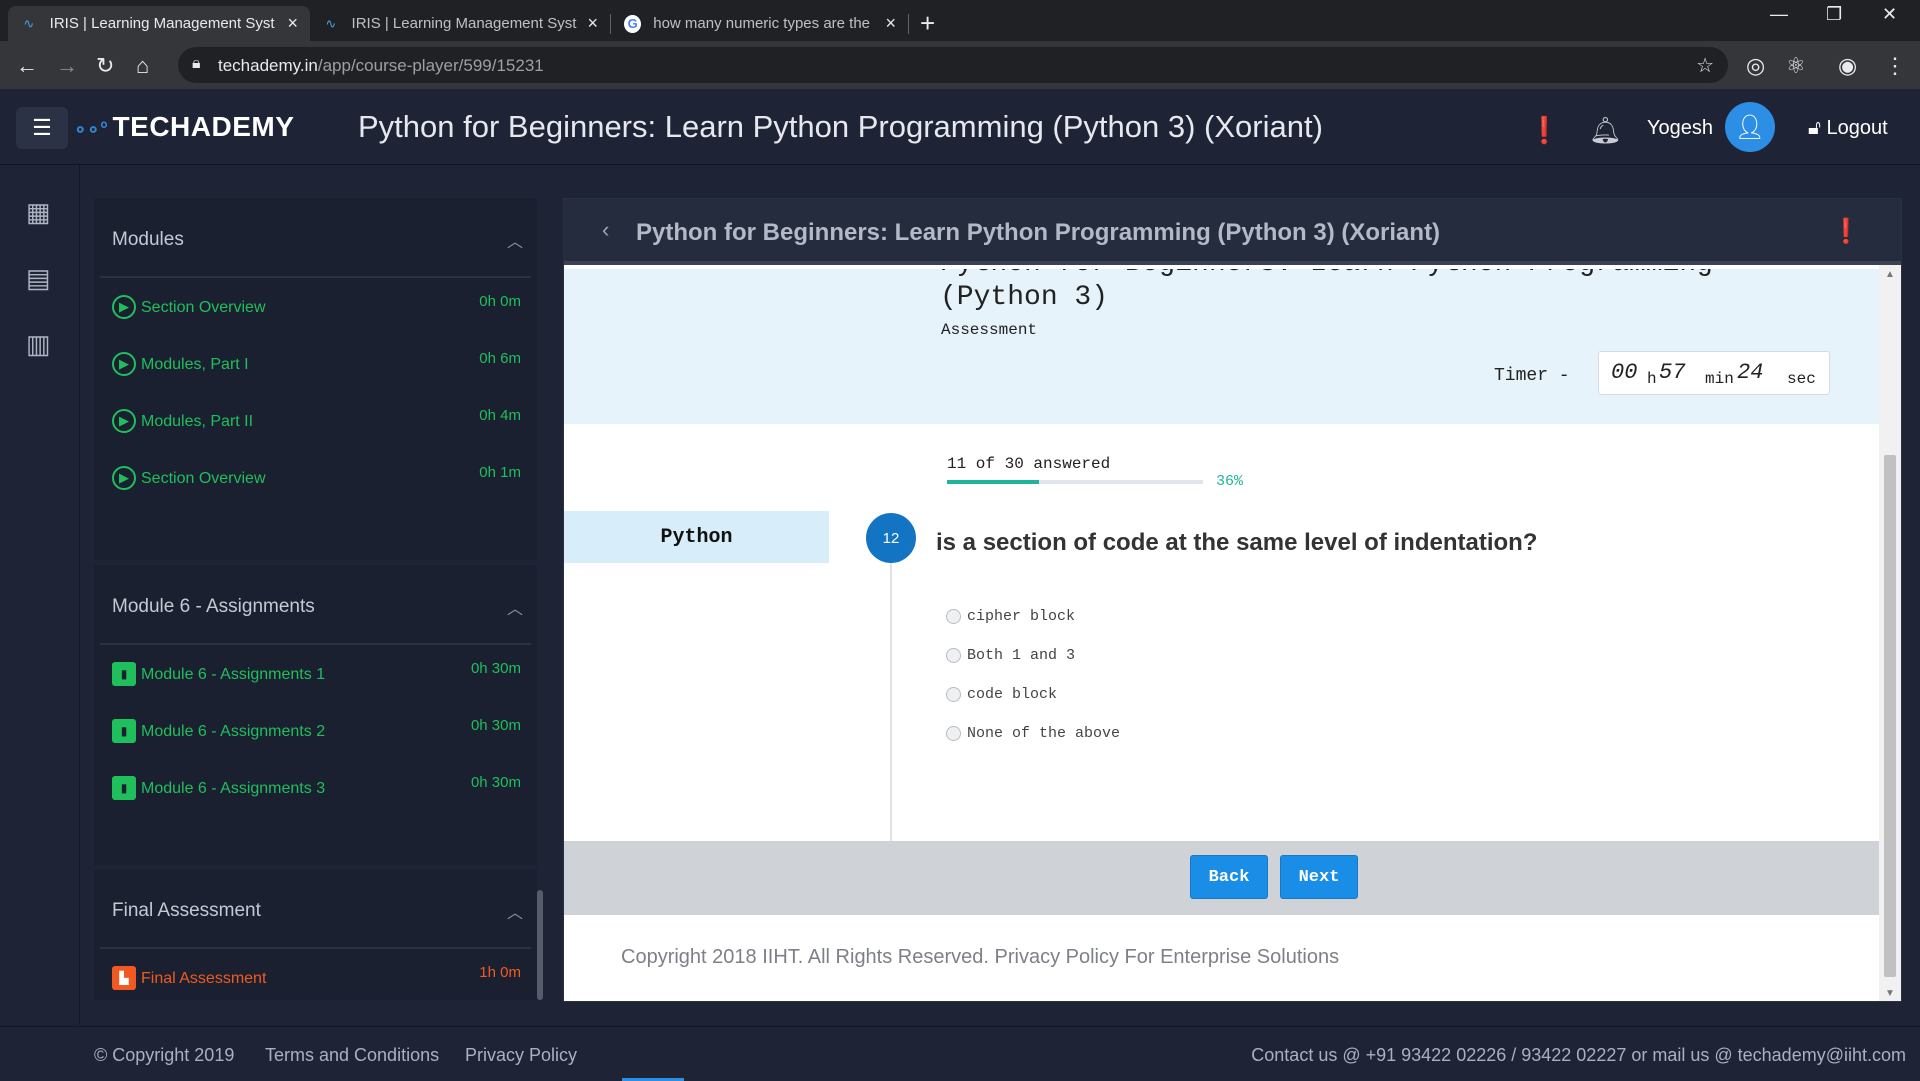 The height and width of the screenshot is (1081, 1920). I want to click on minimize-icon: —, so click(1779, 14).